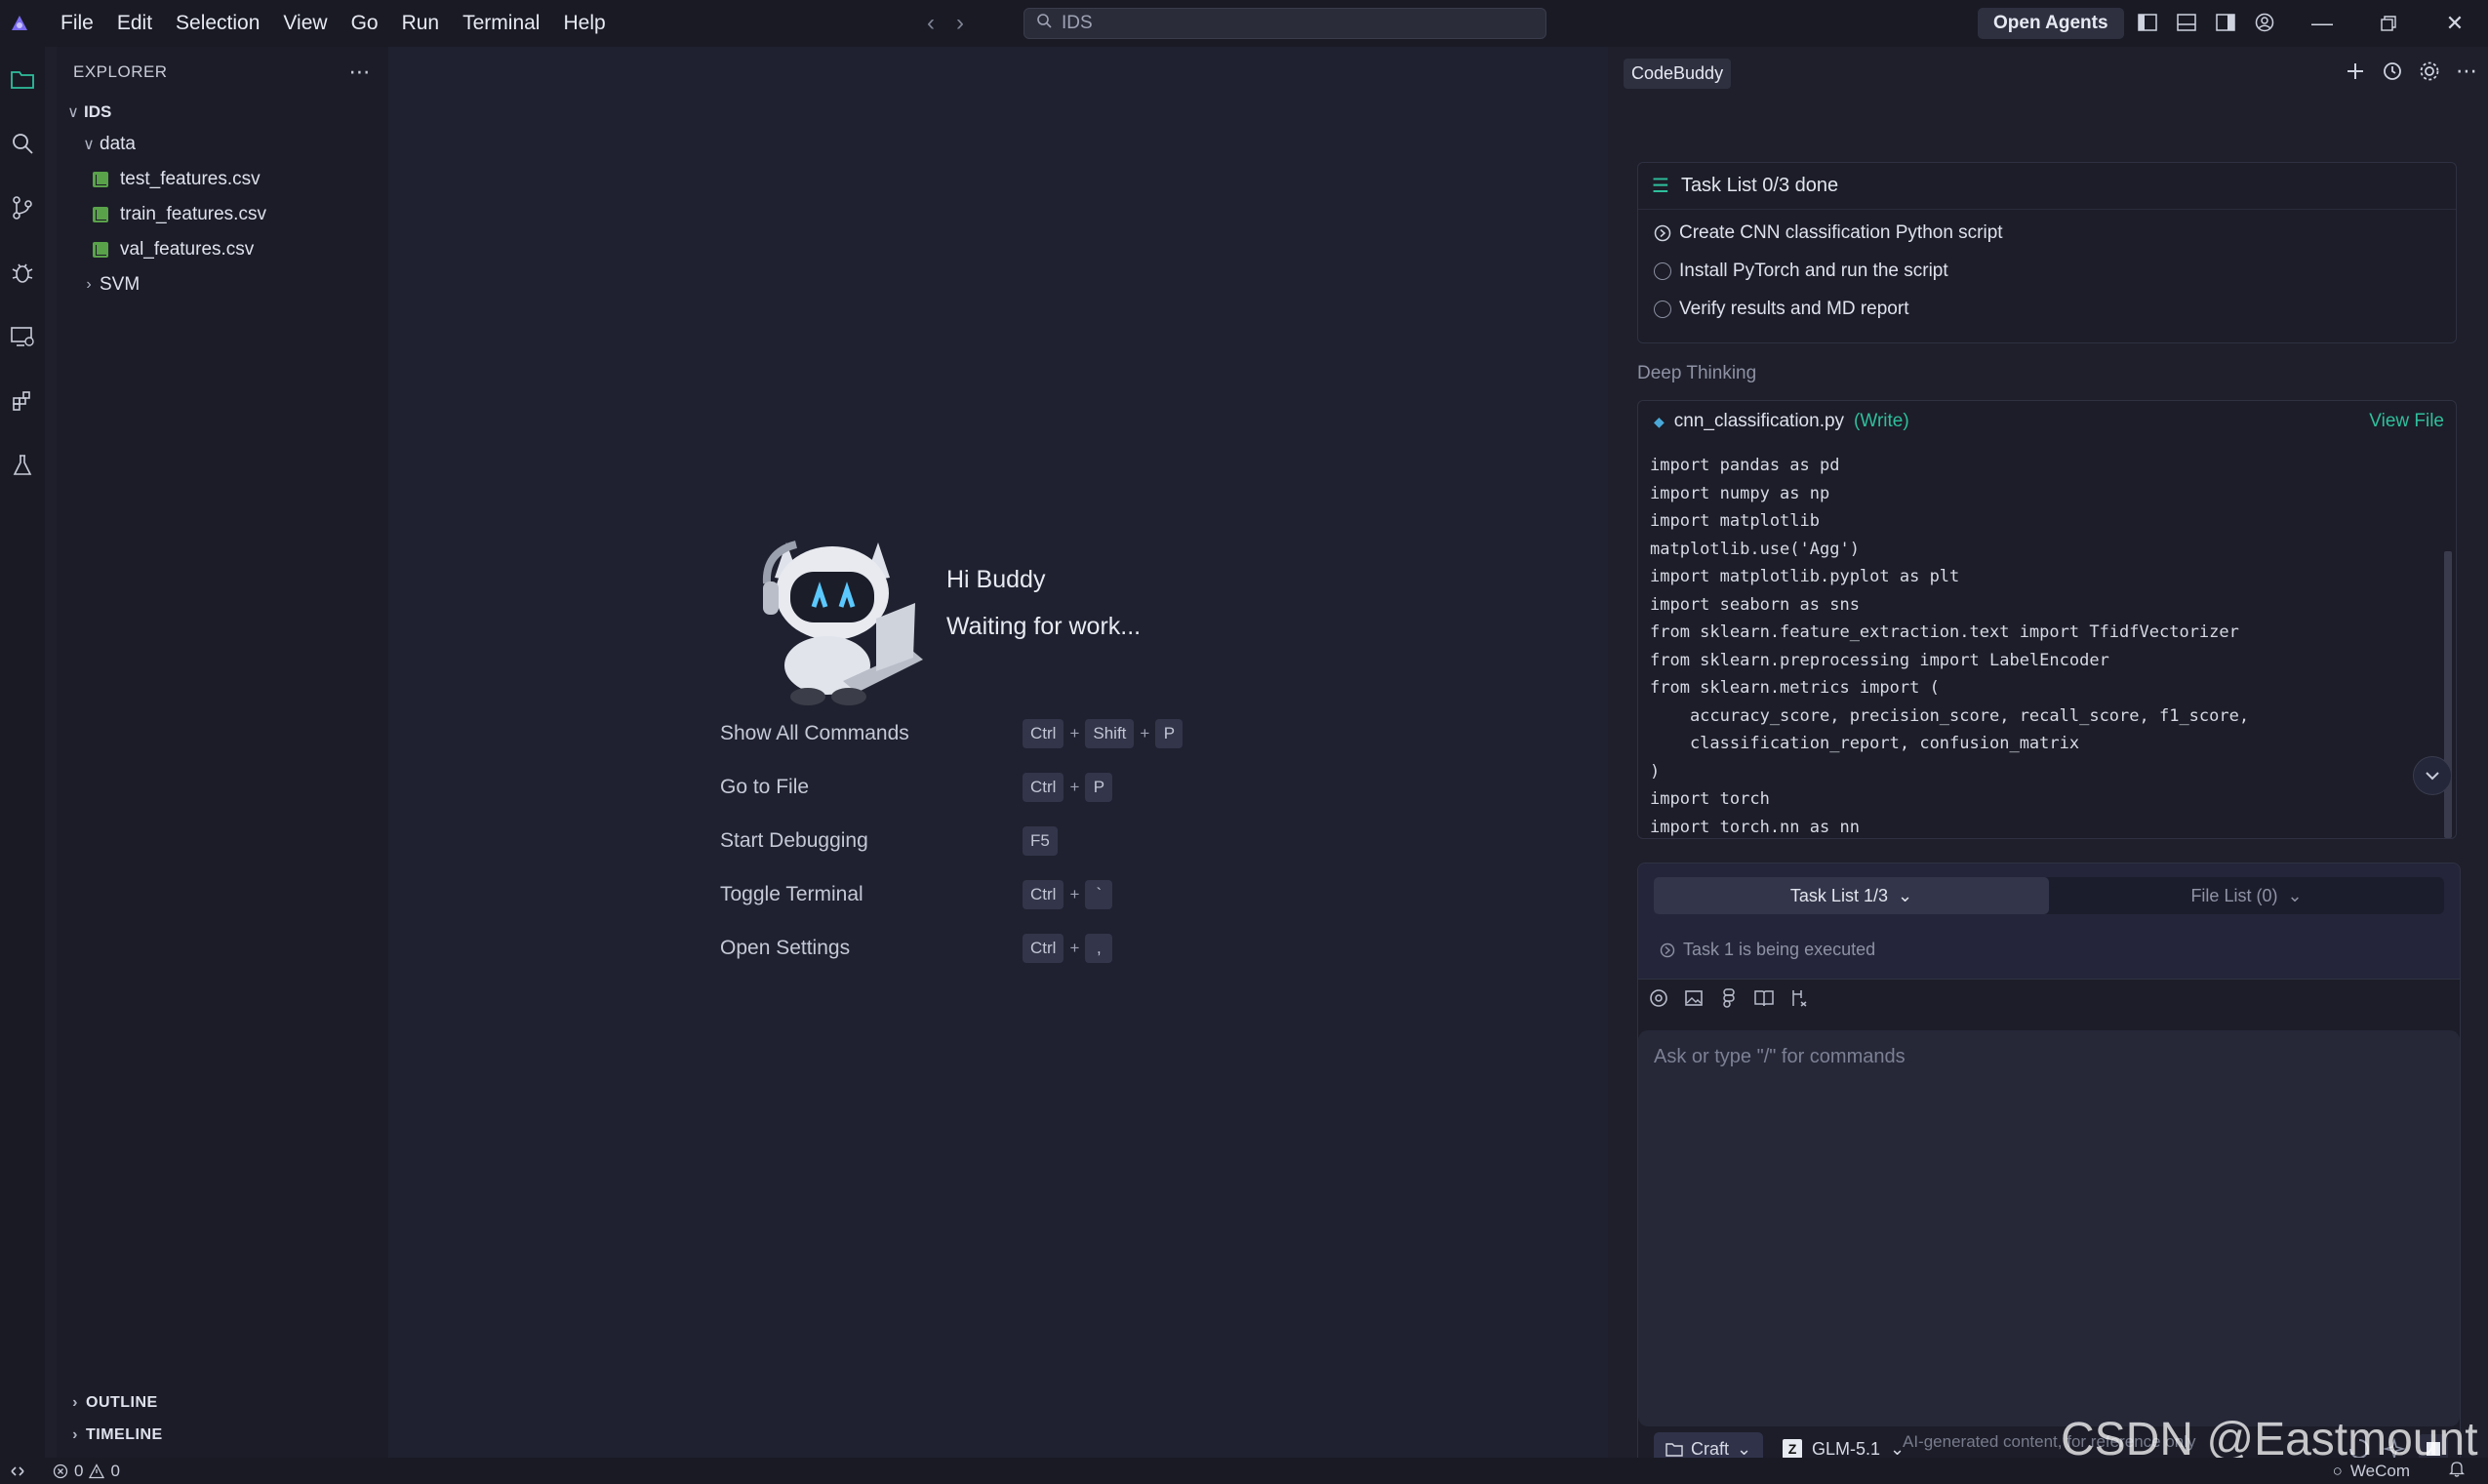 This screenshot has width=2488, height=1484. Describe the element at coordinates (125, 1434) in the screenshot. I see `timeline-label: TIMELINE` at that location.